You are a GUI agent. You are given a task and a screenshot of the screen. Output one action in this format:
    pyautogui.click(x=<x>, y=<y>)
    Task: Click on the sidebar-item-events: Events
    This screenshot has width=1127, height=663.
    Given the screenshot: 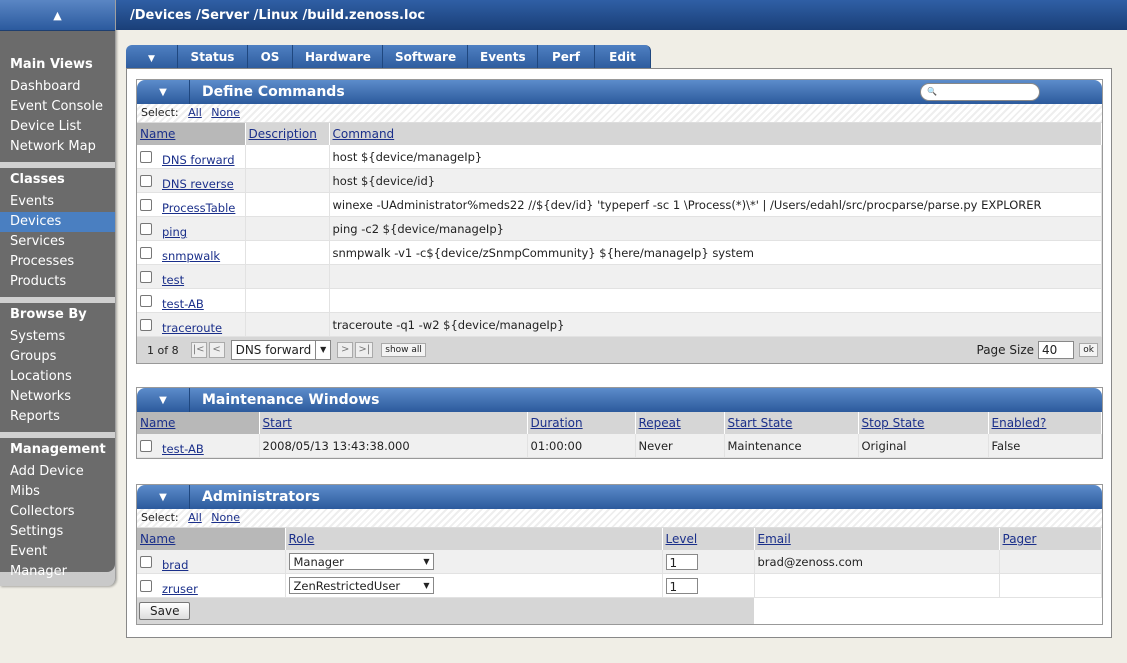 What is the action you would take?
    pyautogui.click(x=57, y=202)
    